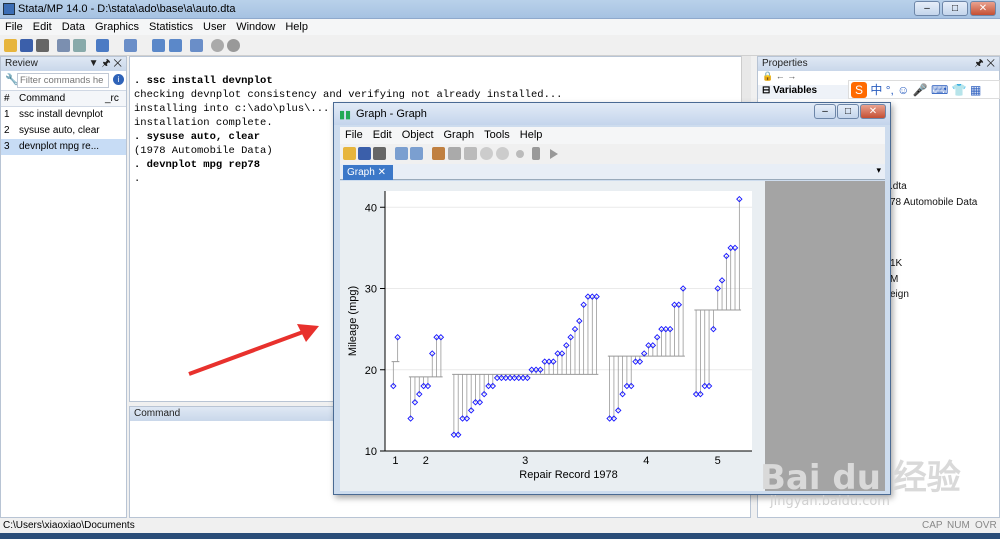 Image resolution: width=1000 pixels, height=539 pixels. What do you see at coordinates (61, 114) in the screenshot?
I see `row-command: ssc install devnplot` at bounding box center [61, 114].